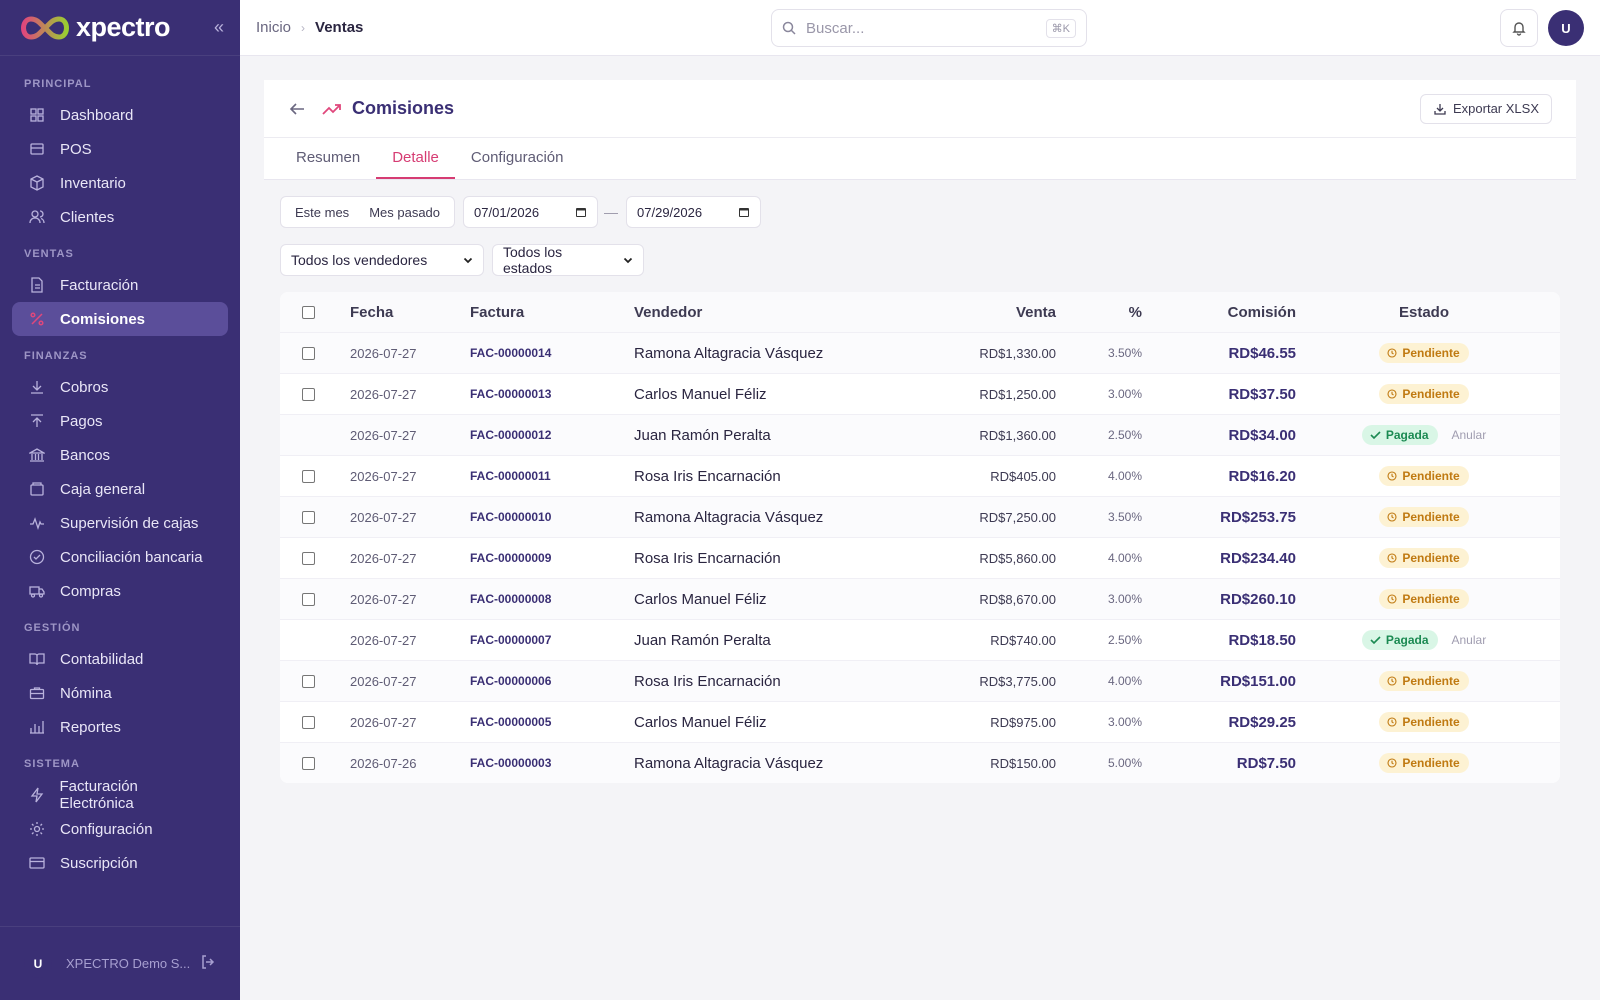  Describe the element at coordinates (552, 435) in the screenshot. I see `cell-invoice: FAC-00000012` at that location.